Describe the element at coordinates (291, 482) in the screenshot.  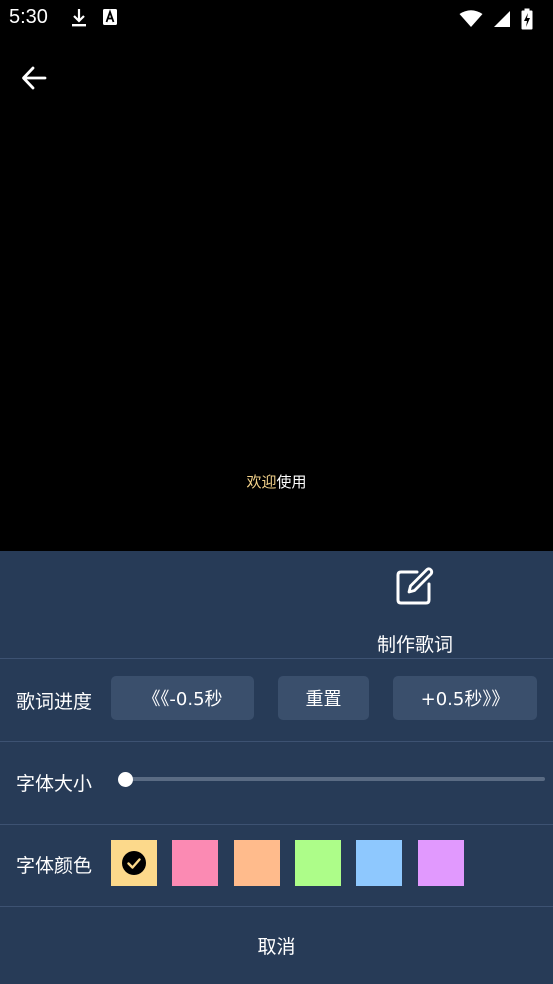
I see `lyric-rest-text: 使用` at that location.